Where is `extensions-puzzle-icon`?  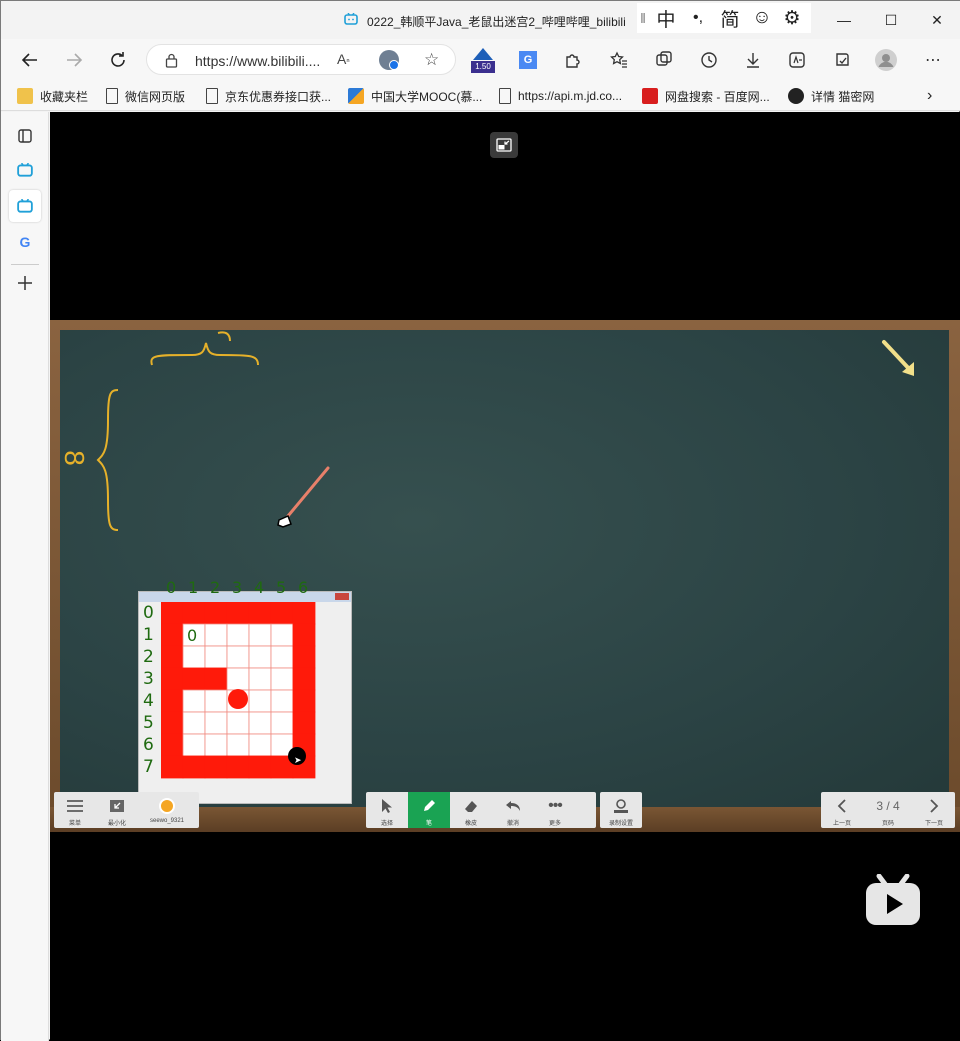
extensions-puzzle-icon is located at coordinates (573, 60).